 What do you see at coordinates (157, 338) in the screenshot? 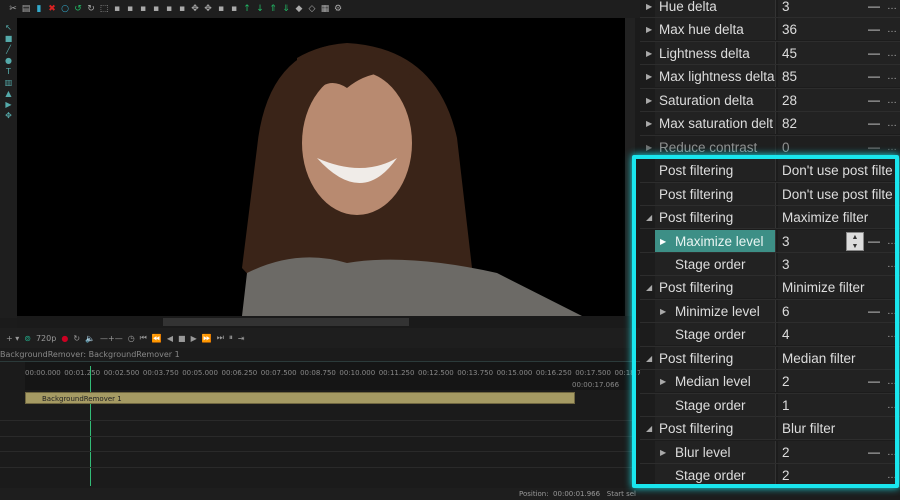
I see `rewind-icon: ⏪` at bounding box center [157, 338].